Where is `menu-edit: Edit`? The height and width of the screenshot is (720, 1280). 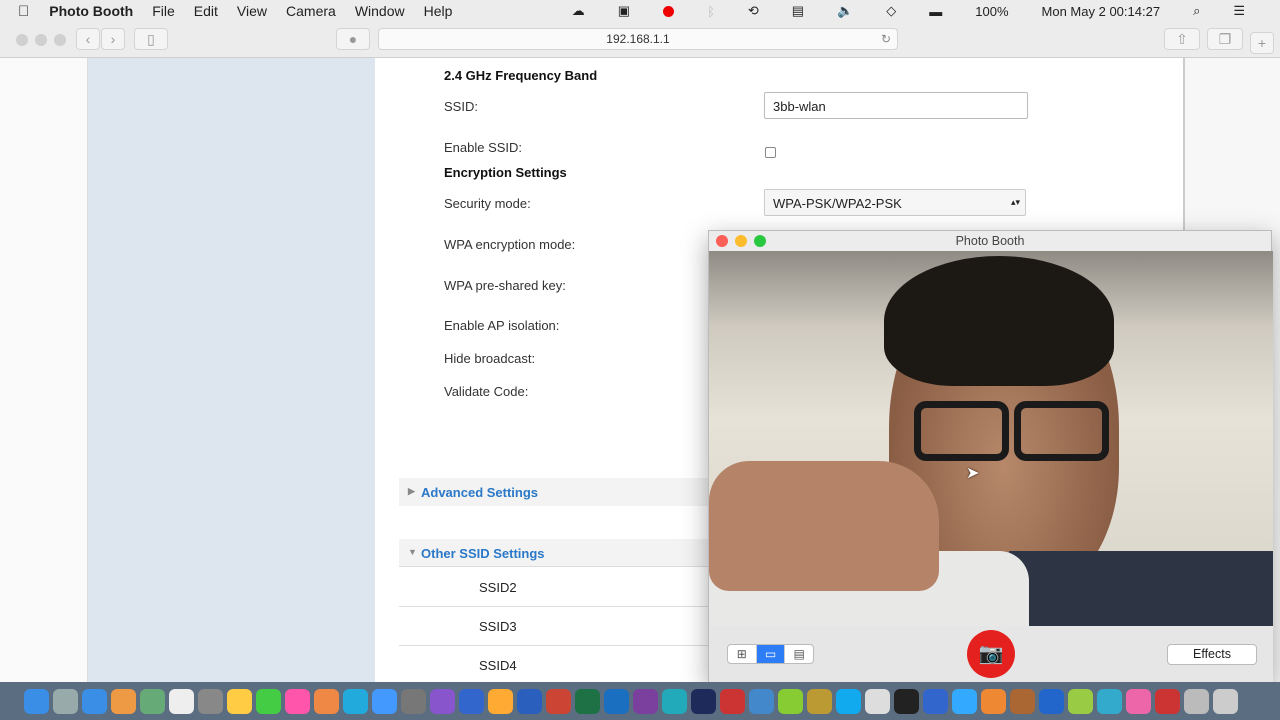
menu-edit: Edit is located at coordinates (206, 11).